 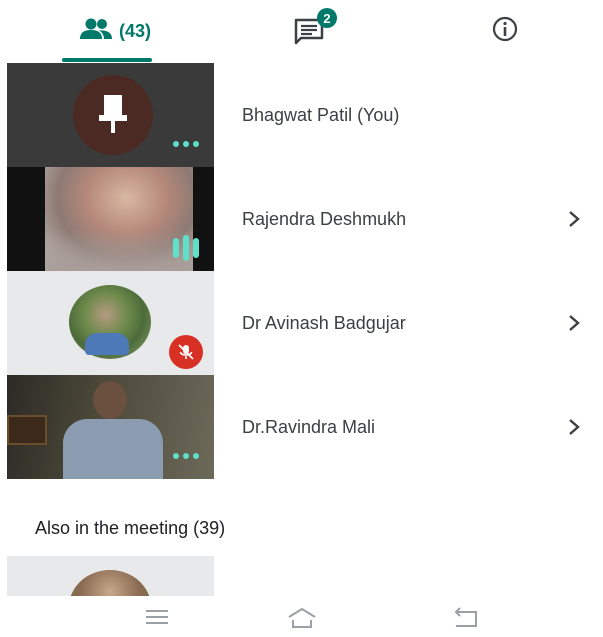 What do you see at coordinates (315, 27) in the screenshot?
I see `chat-icon: 2` at bounding box center [315, 27].